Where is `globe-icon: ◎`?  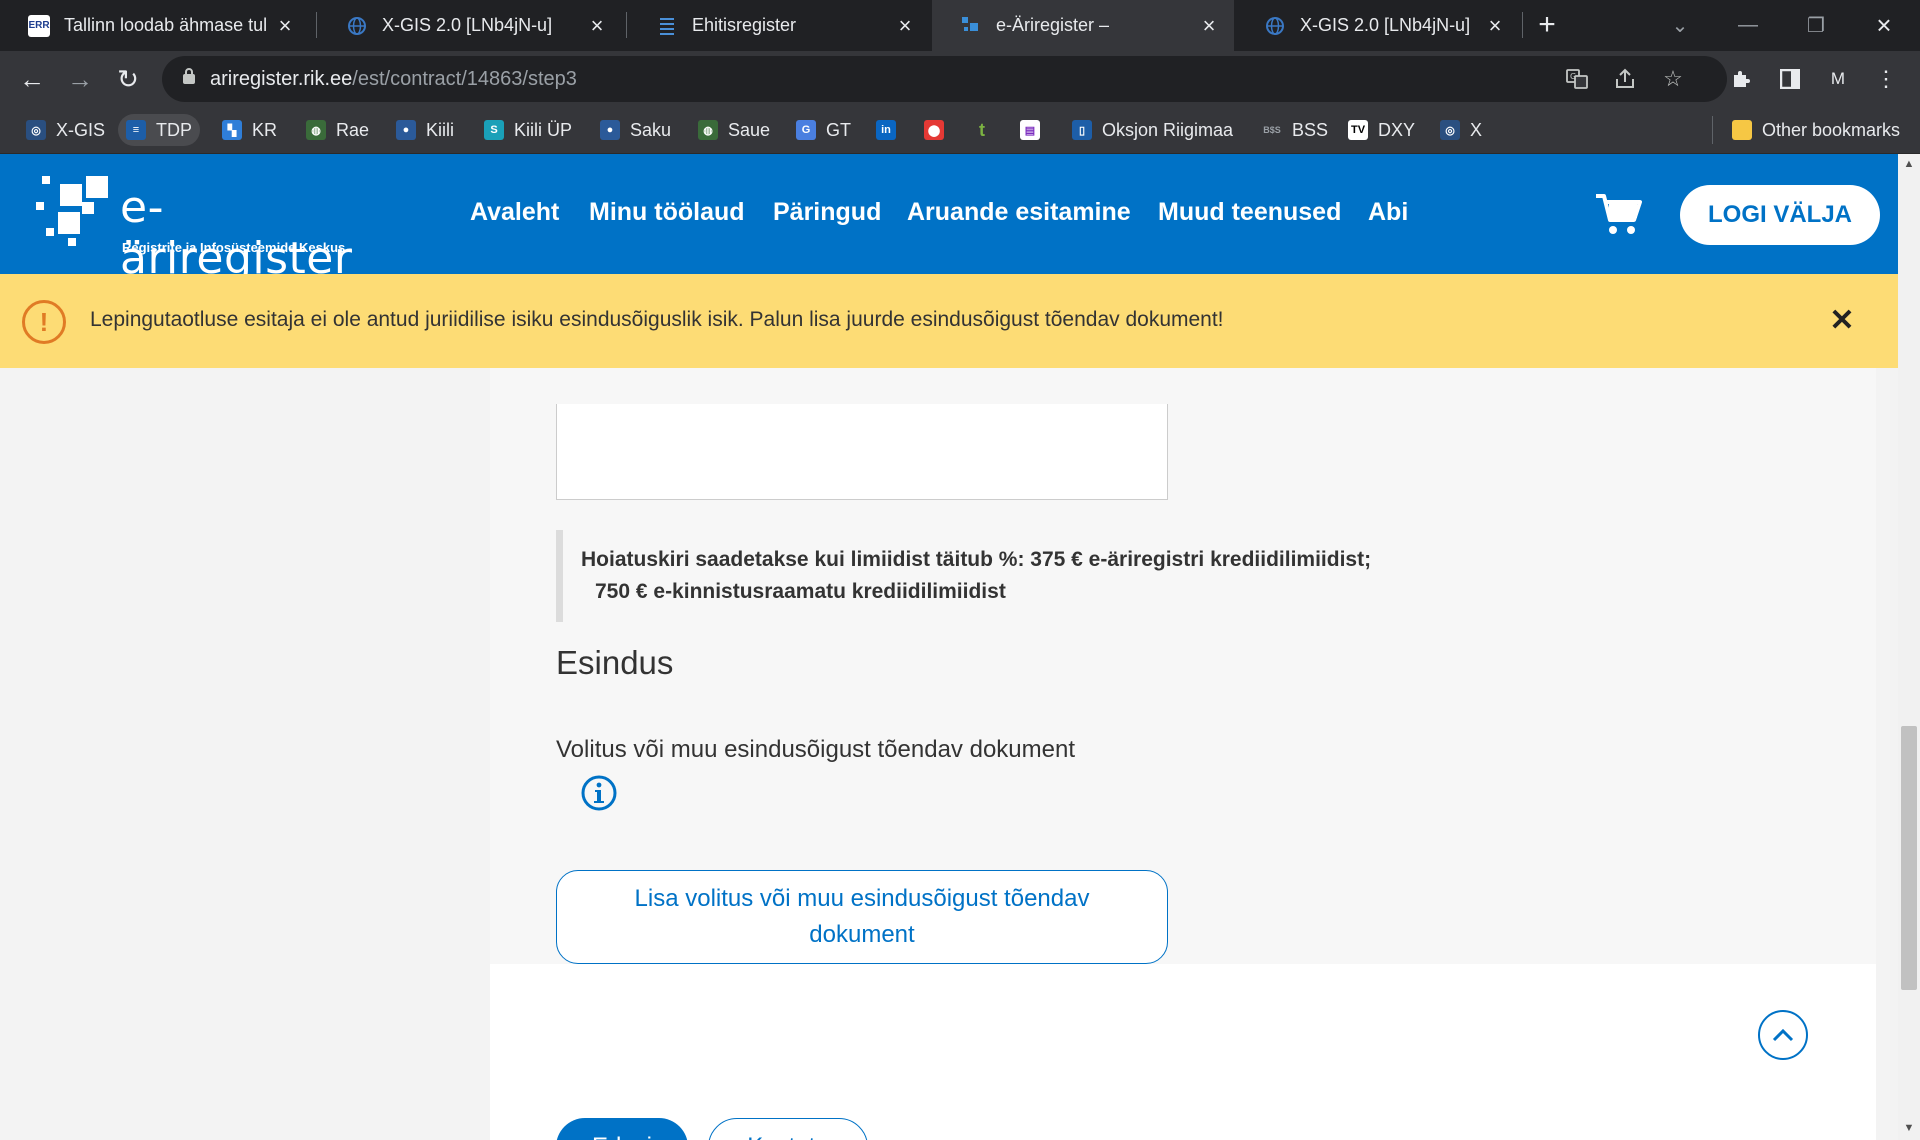
globe-icon: ◎ is located at coordinates (1450, 130).